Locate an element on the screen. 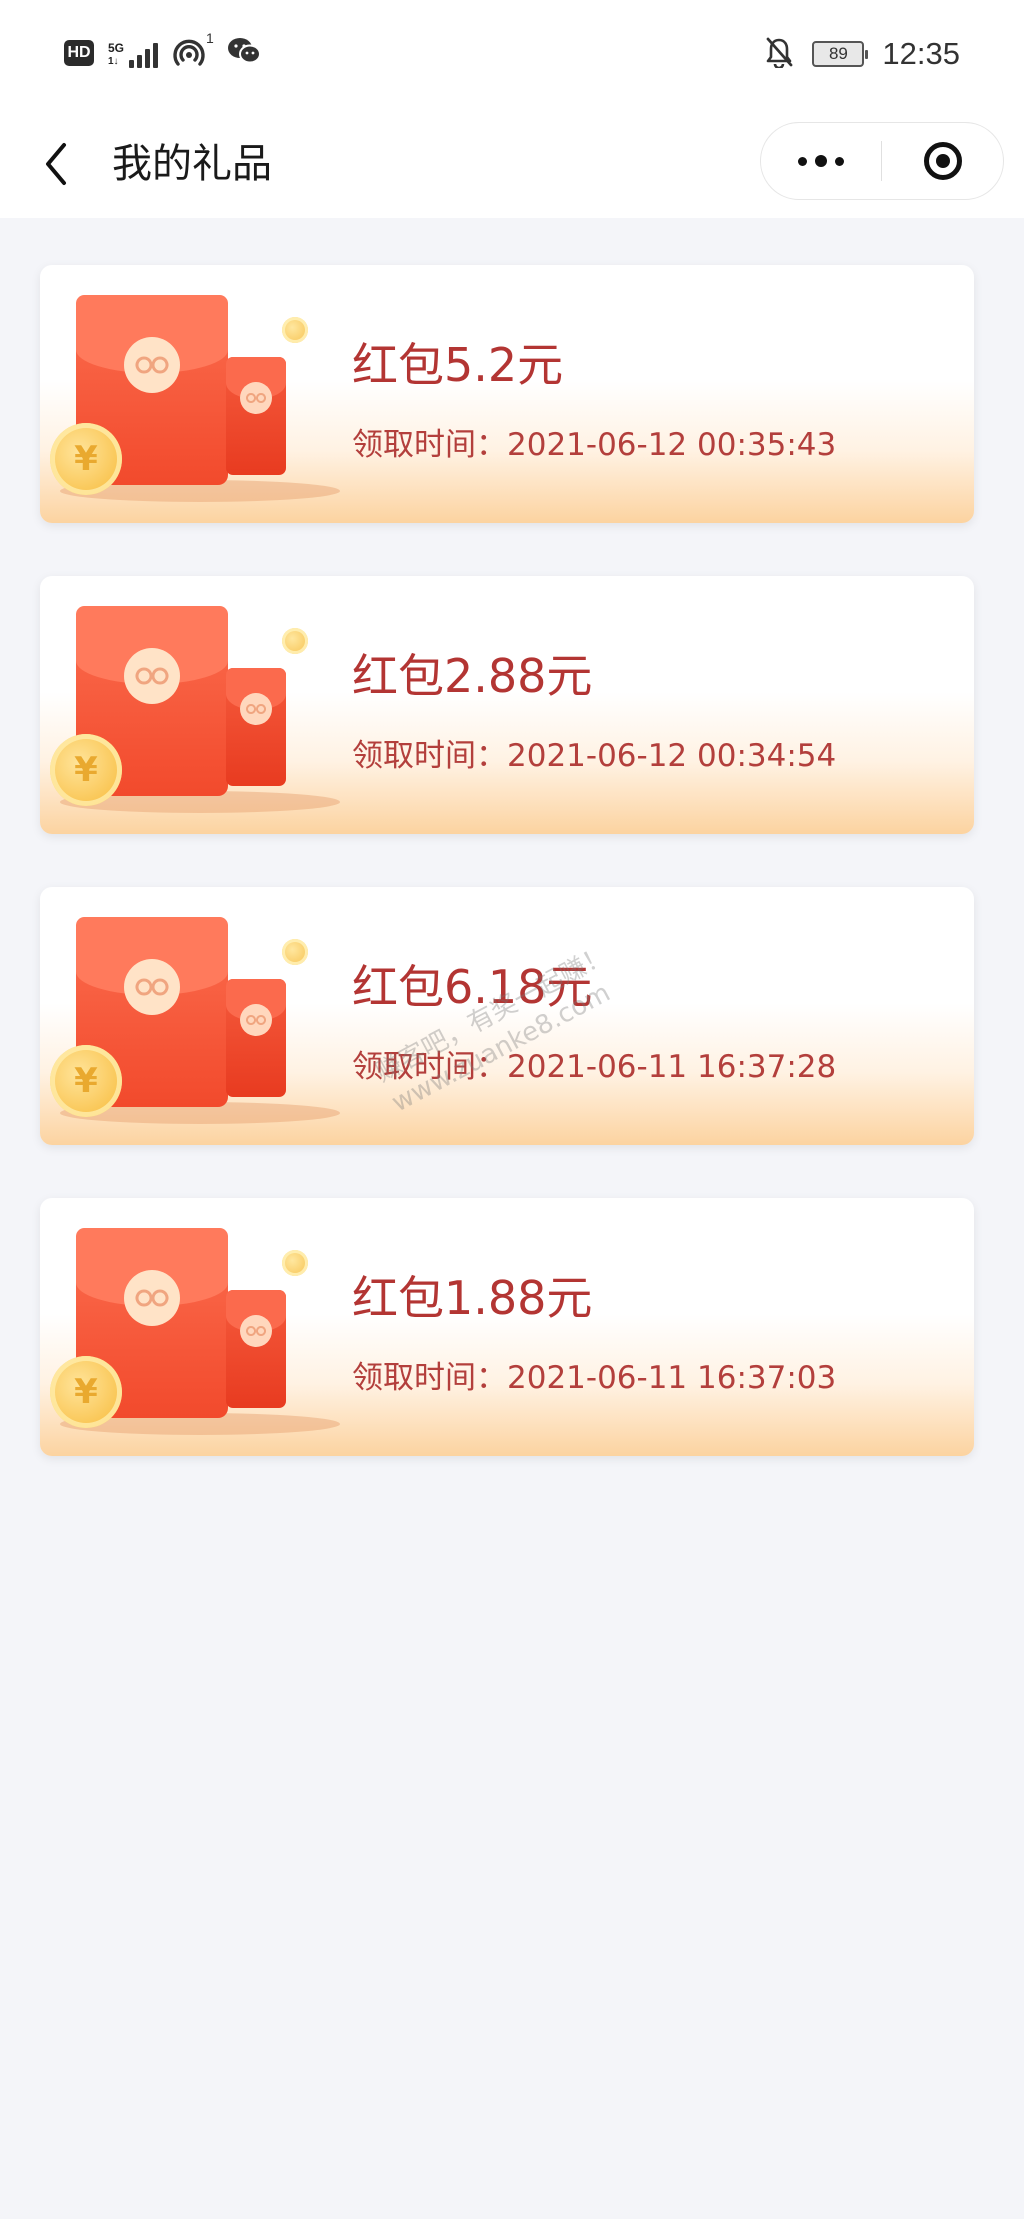  back-button is located at coordinates (56, 164).